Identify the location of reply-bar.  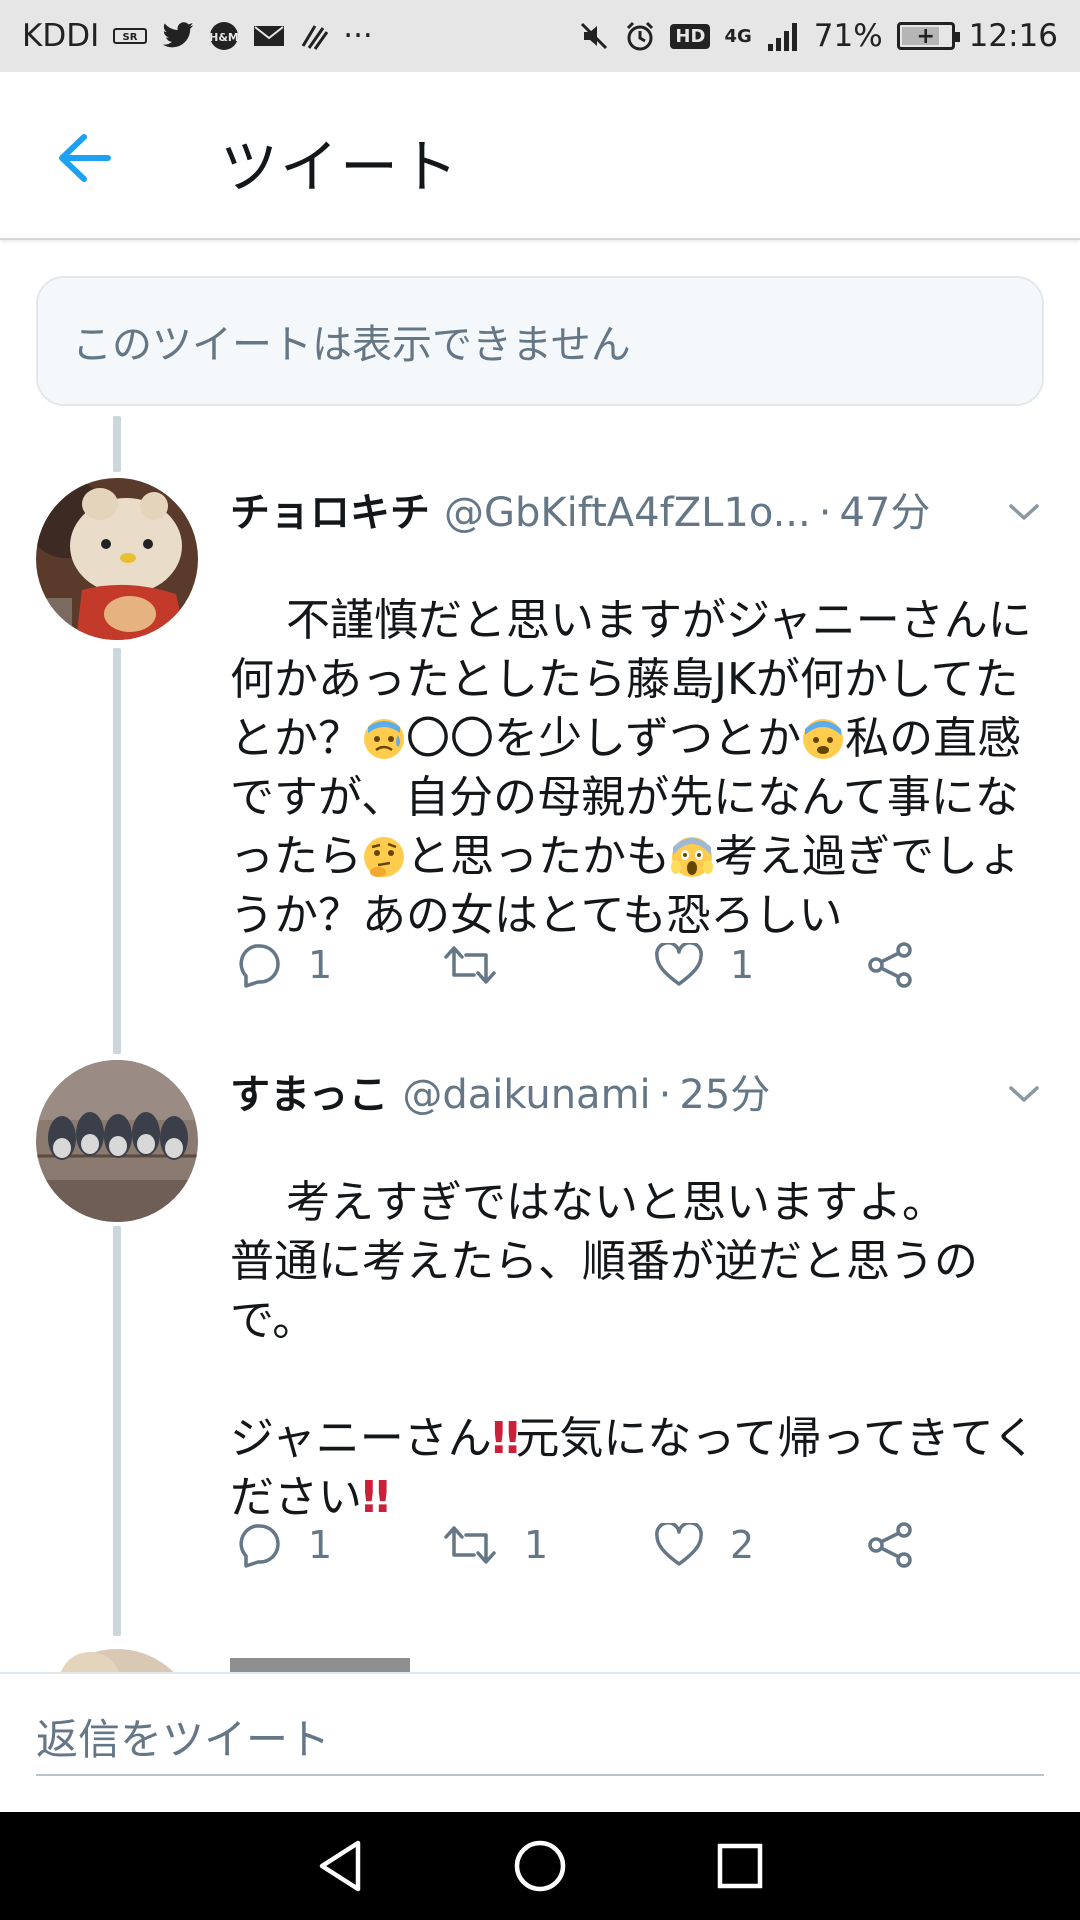
(540, 1742).